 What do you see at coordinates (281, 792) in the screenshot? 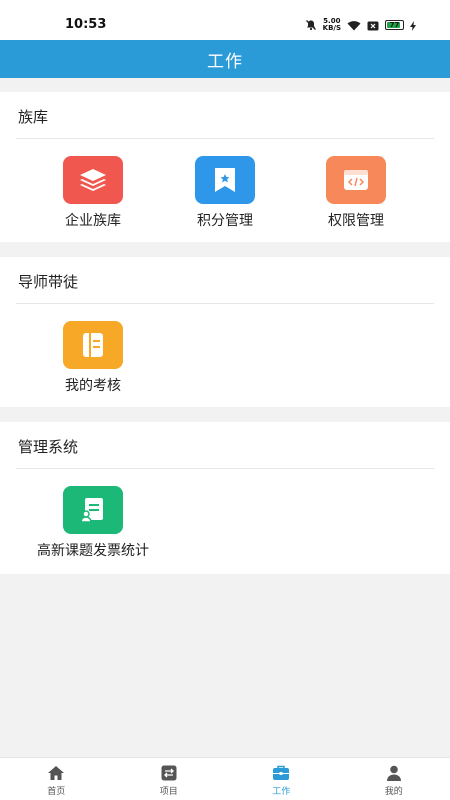
I see `tab-label: 工作` at bounding box center [281, 792].